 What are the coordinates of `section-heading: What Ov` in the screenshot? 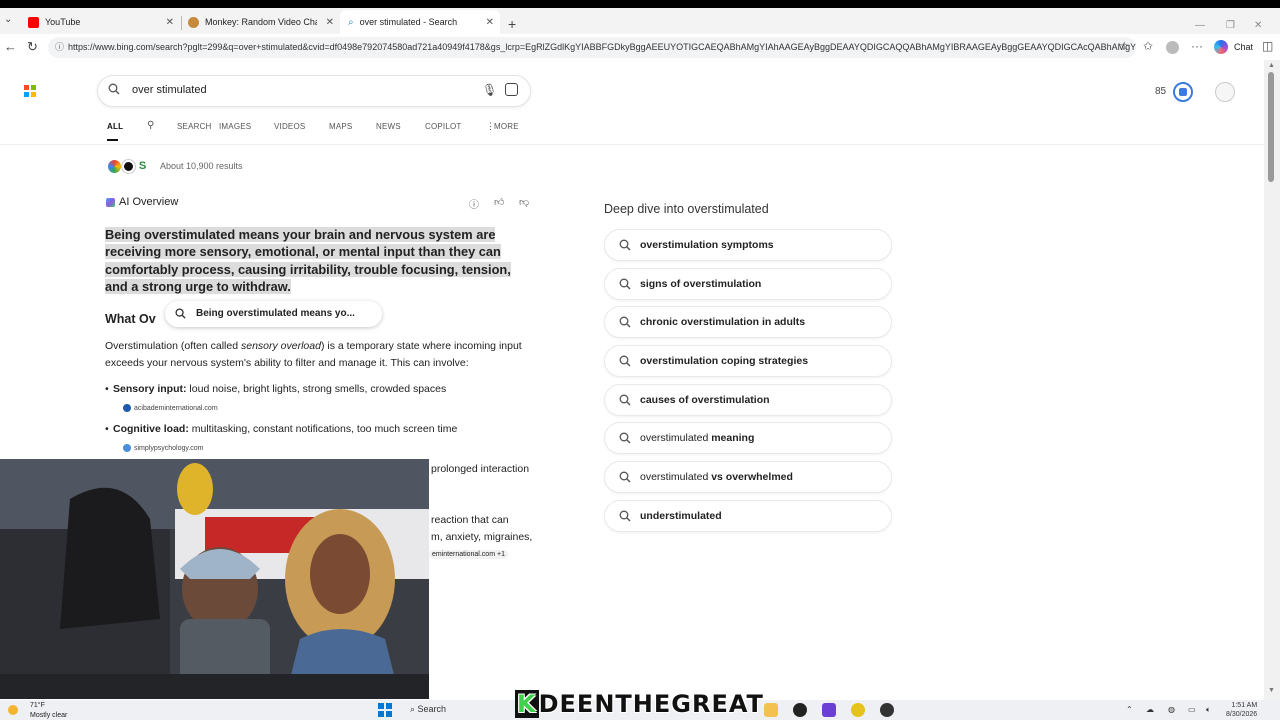 It's located at (130, 319).